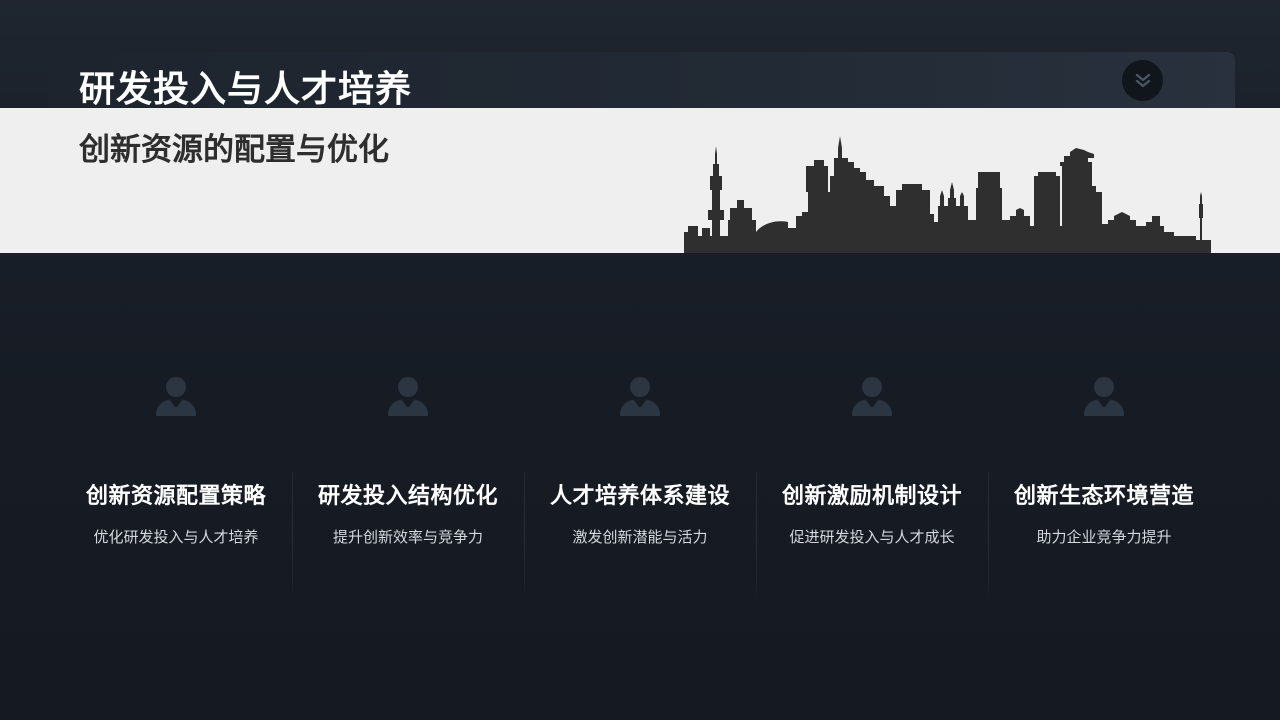  I want to click on card-description: 激发创新潜能与活力, so click(640, 537).